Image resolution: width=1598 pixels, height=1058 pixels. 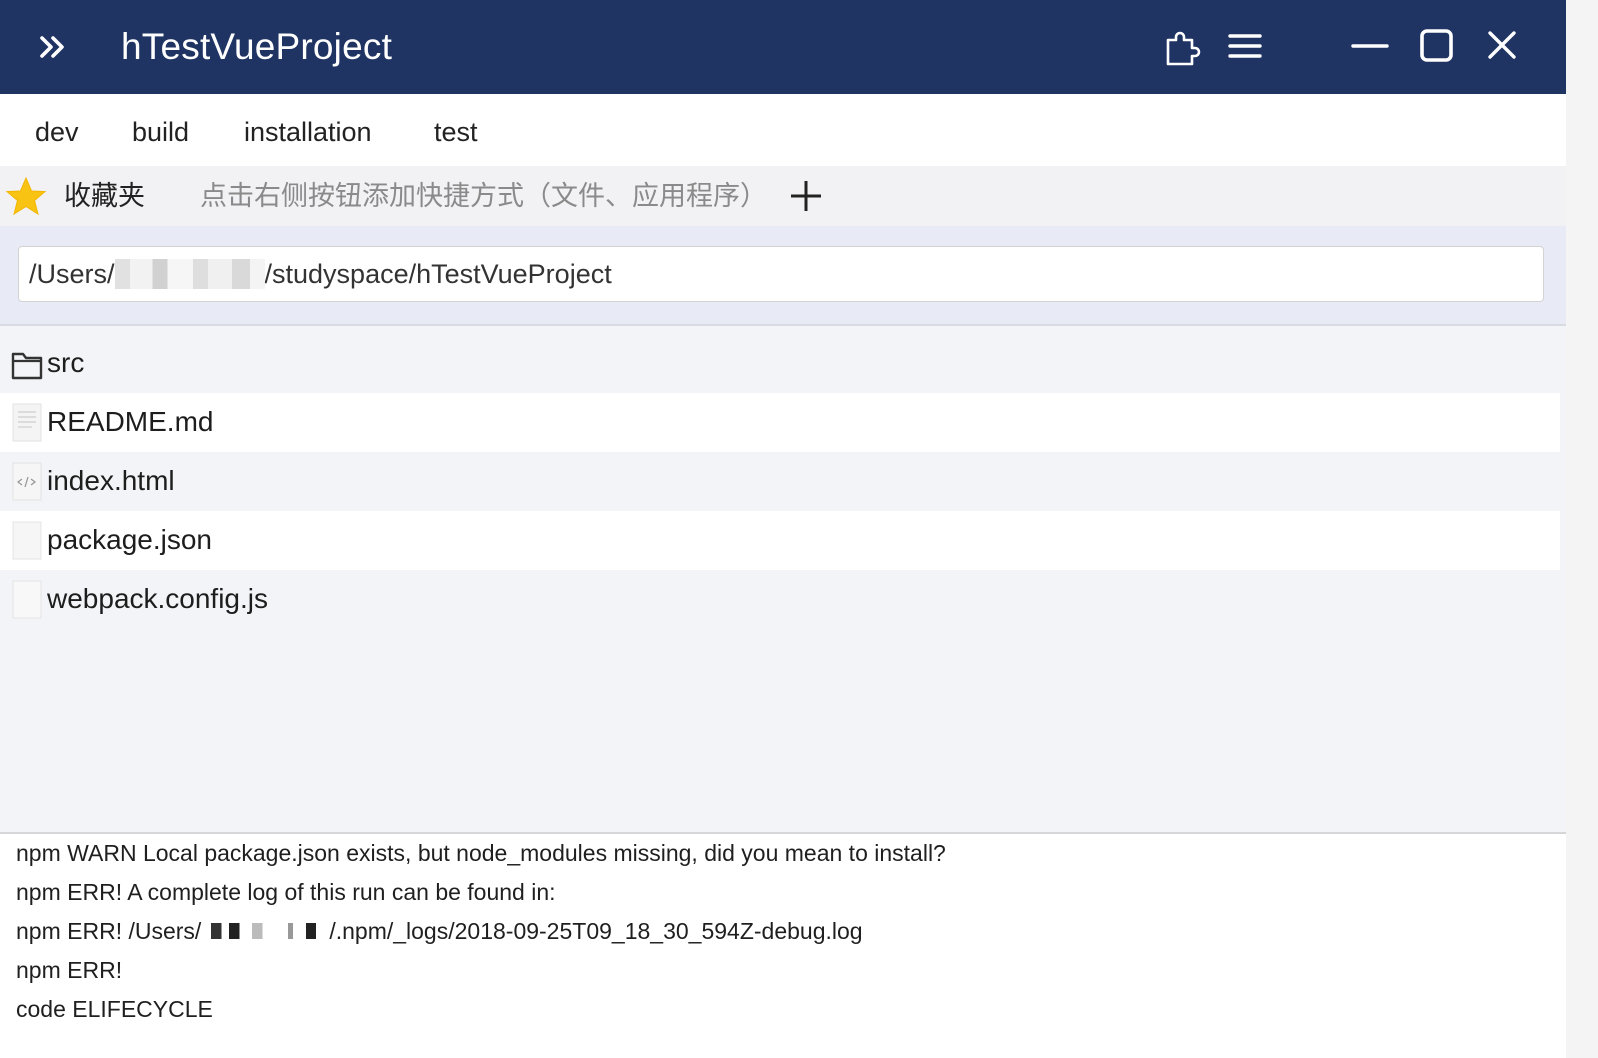 I want to click on favorites-bar: 收藏夹 点击右侧按钮添加快捷方式（文件、应用程序）, so click(x=783, y=196).